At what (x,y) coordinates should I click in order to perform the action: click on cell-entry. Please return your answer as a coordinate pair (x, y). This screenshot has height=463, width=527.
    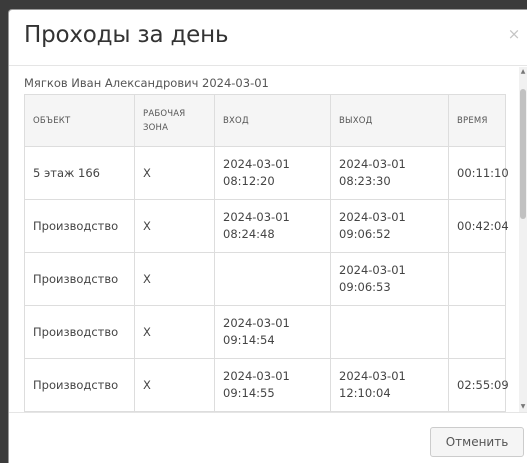
    Looking at the image, I should click on (272, 279).